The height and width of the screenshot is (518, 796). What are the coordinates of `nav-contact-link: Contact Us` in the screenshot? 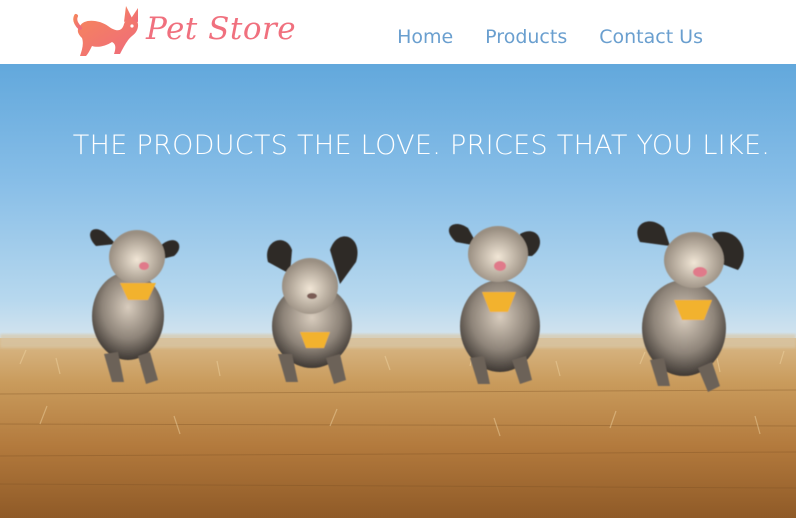 It's located at (651, 37).